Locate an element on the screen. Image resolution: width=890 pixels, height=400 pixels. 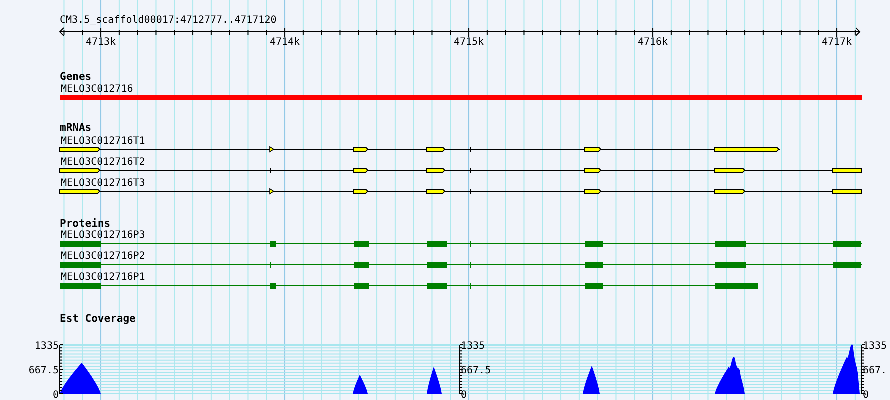
track-title: Proteins is located at coordinates (85, 224).